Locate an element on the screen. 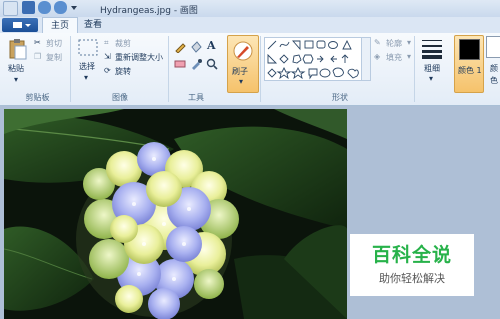  file-menu-button is located at coordinates (20, 25).